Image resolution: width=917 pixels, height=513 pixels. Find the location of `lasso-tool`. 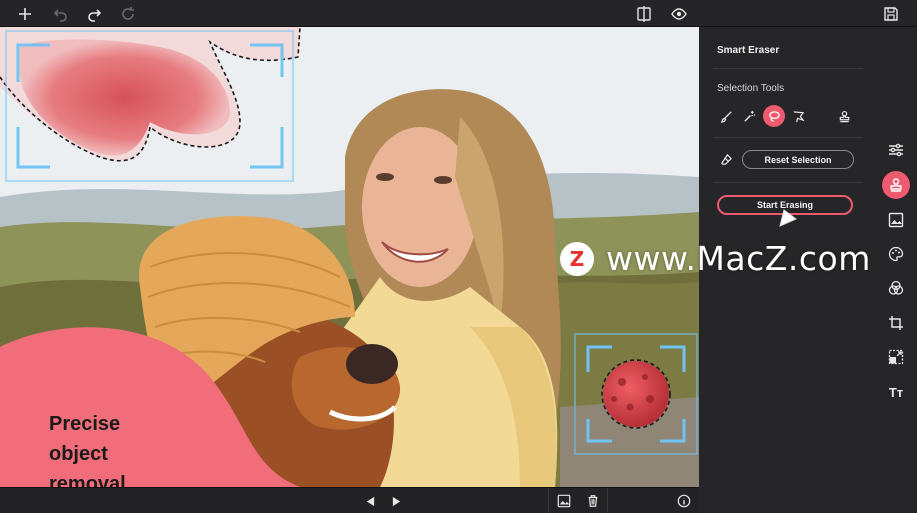

lasso-tool is located at coordinates (774, 116).